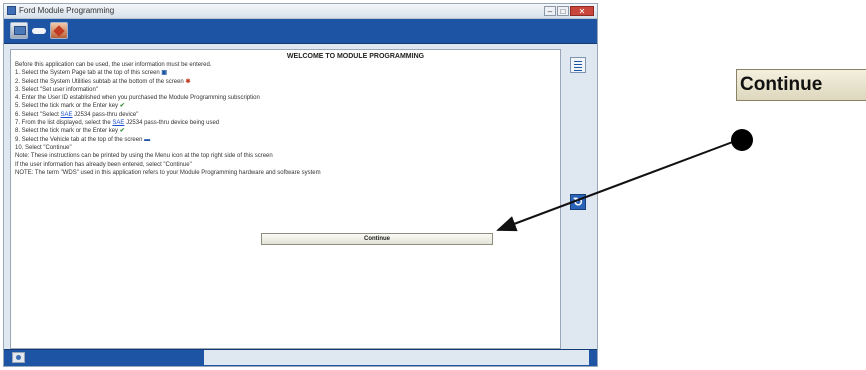 The height and width of the screenshot is (370, 866). I want to click on callout-arrow, so click(624, 180).